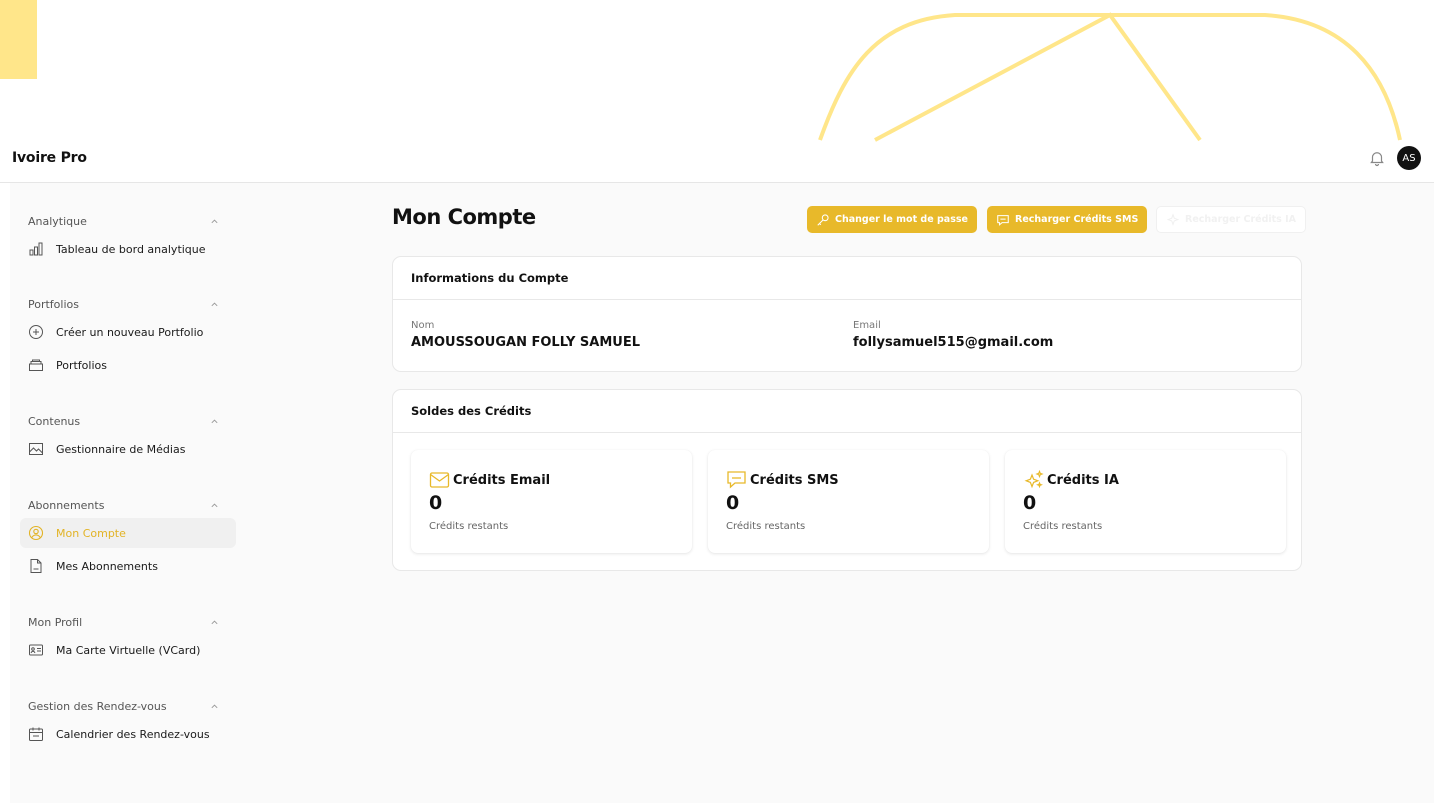  I want to click on credit-title: Crédits Email, so click(489, 480).